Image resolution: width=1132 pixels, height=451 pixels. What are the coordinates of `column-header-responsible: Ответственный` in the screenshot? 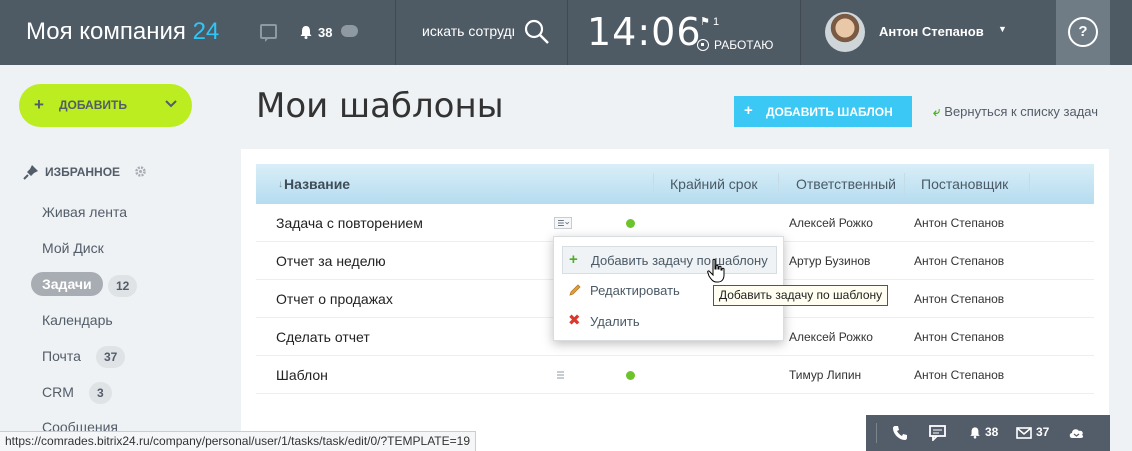 It's located at (846, 184).